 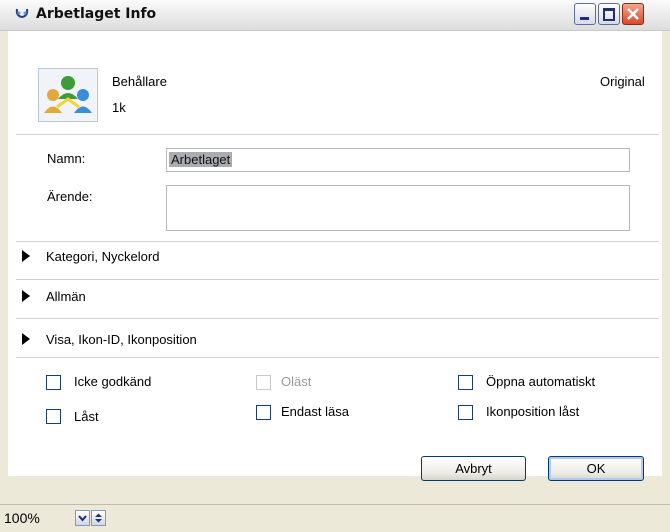 What do you see at coordinates (68, 95) in the screenshot?
I see `group-people-icon` at bounding box center [68, 95].